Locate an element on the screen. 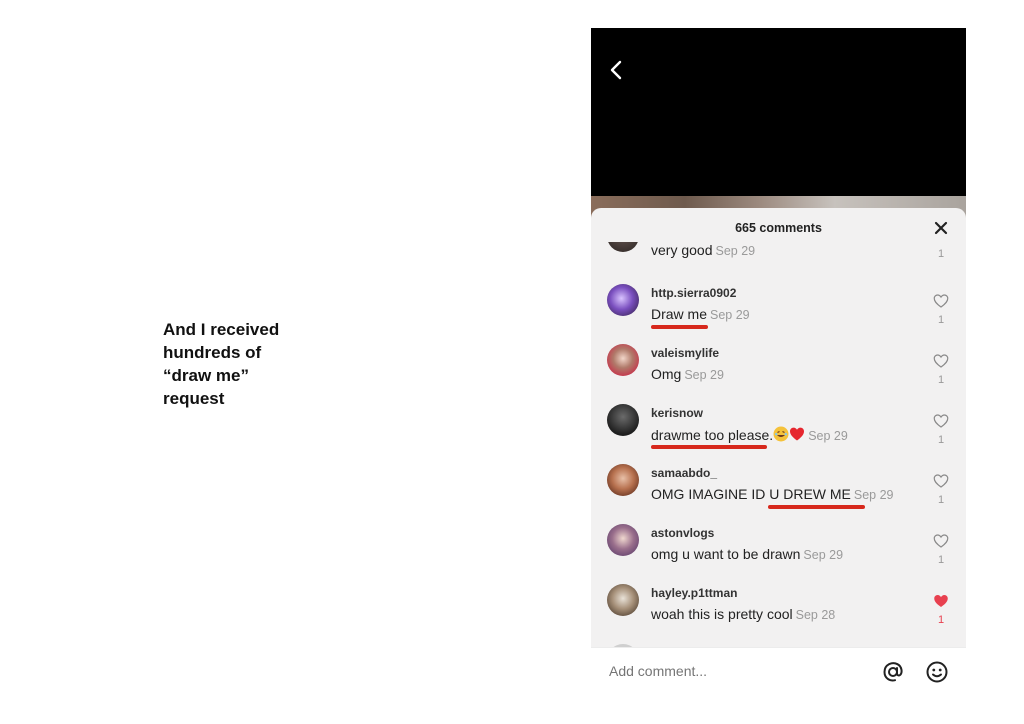 This screenshot has width=1024, height=724. add-comment-input is located at coordinates (734, 671).